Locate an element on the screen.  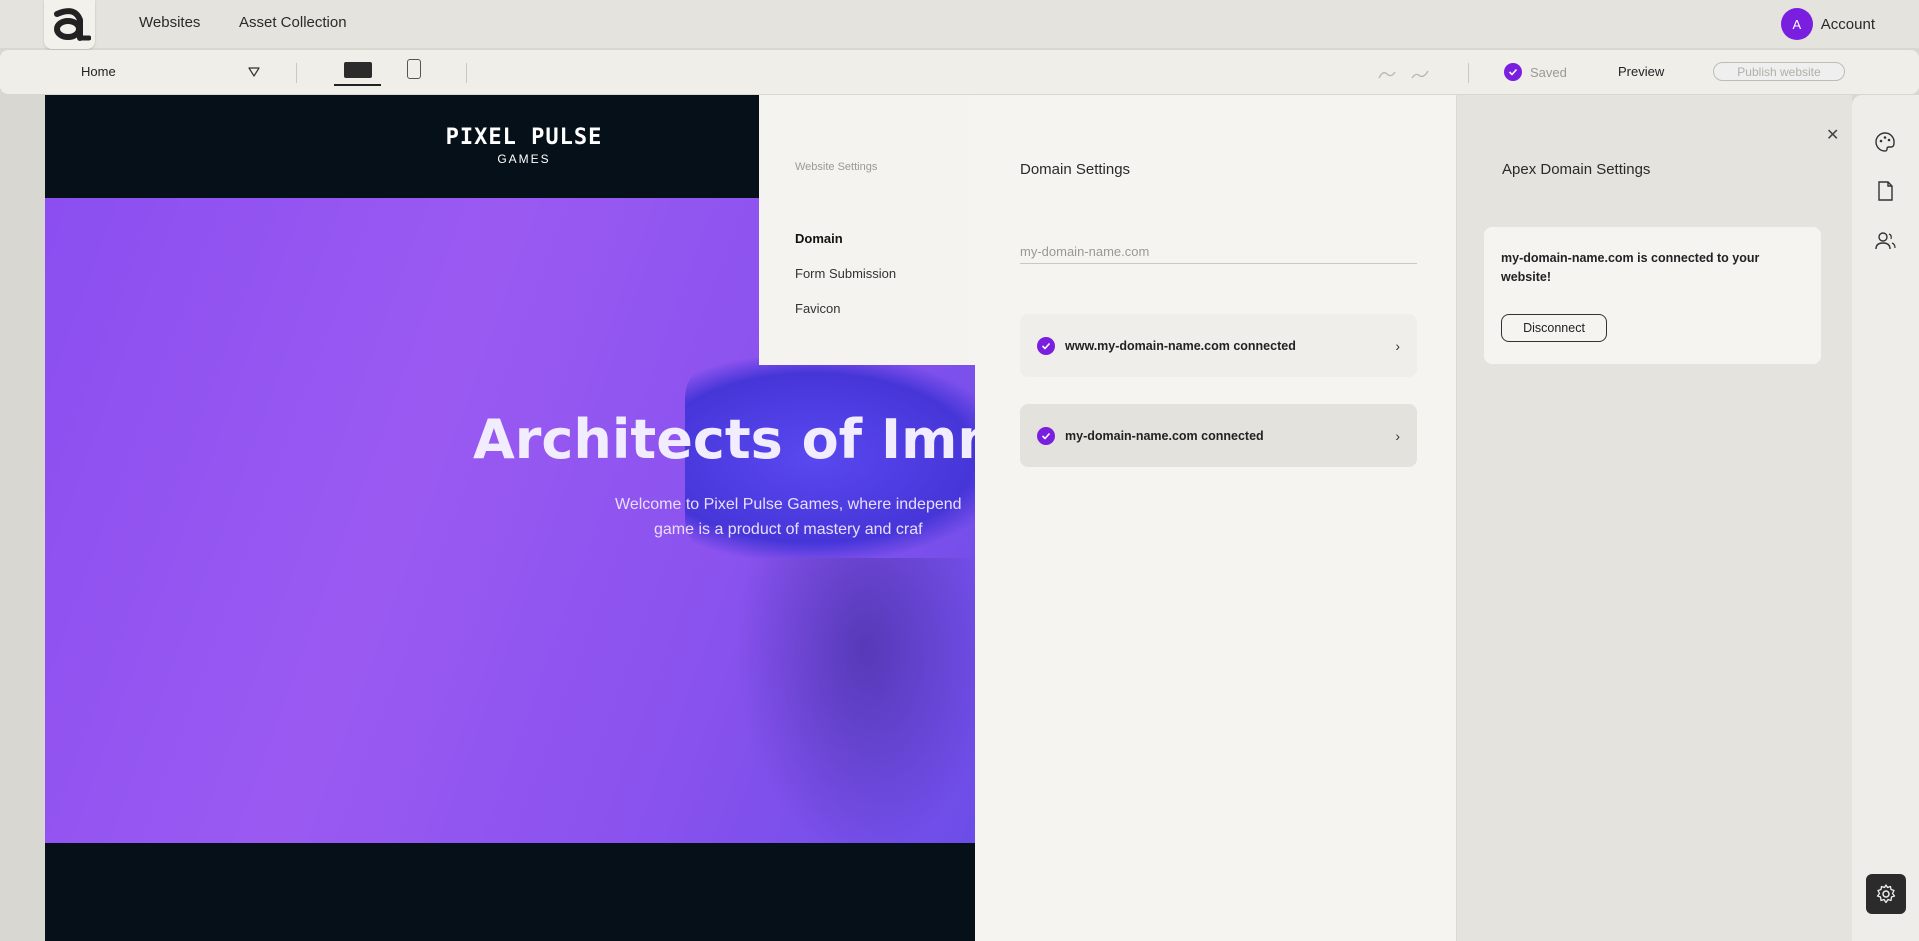
domain-settings-title: Domain Settings is located at coordinates (1075, 169).